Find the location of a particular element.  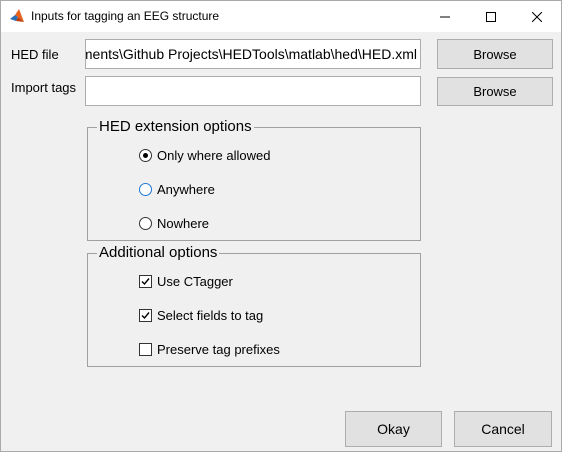

minimize-icon is located at coordinates (445, 16).